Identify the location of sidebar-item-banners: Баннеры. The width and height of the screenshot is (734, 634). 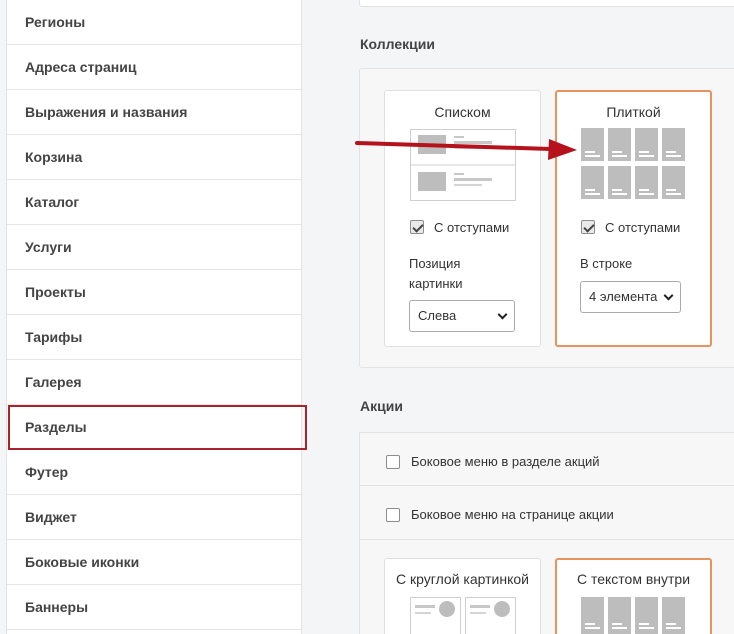
(154, 607).